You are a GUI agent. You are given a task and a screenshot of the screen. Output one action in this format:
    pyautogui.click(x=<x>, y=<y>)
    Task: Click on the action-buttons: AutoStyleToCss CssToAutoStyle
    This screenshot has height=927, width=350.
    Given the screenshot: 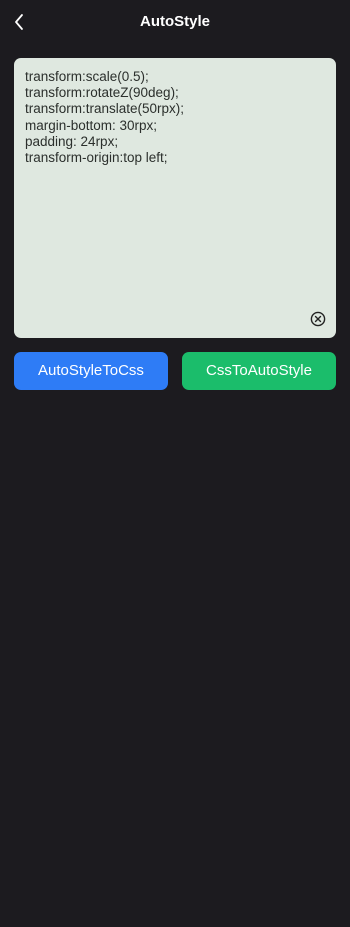 What is the action you would take?
    pyautogui.click(x=175, y=371)
    